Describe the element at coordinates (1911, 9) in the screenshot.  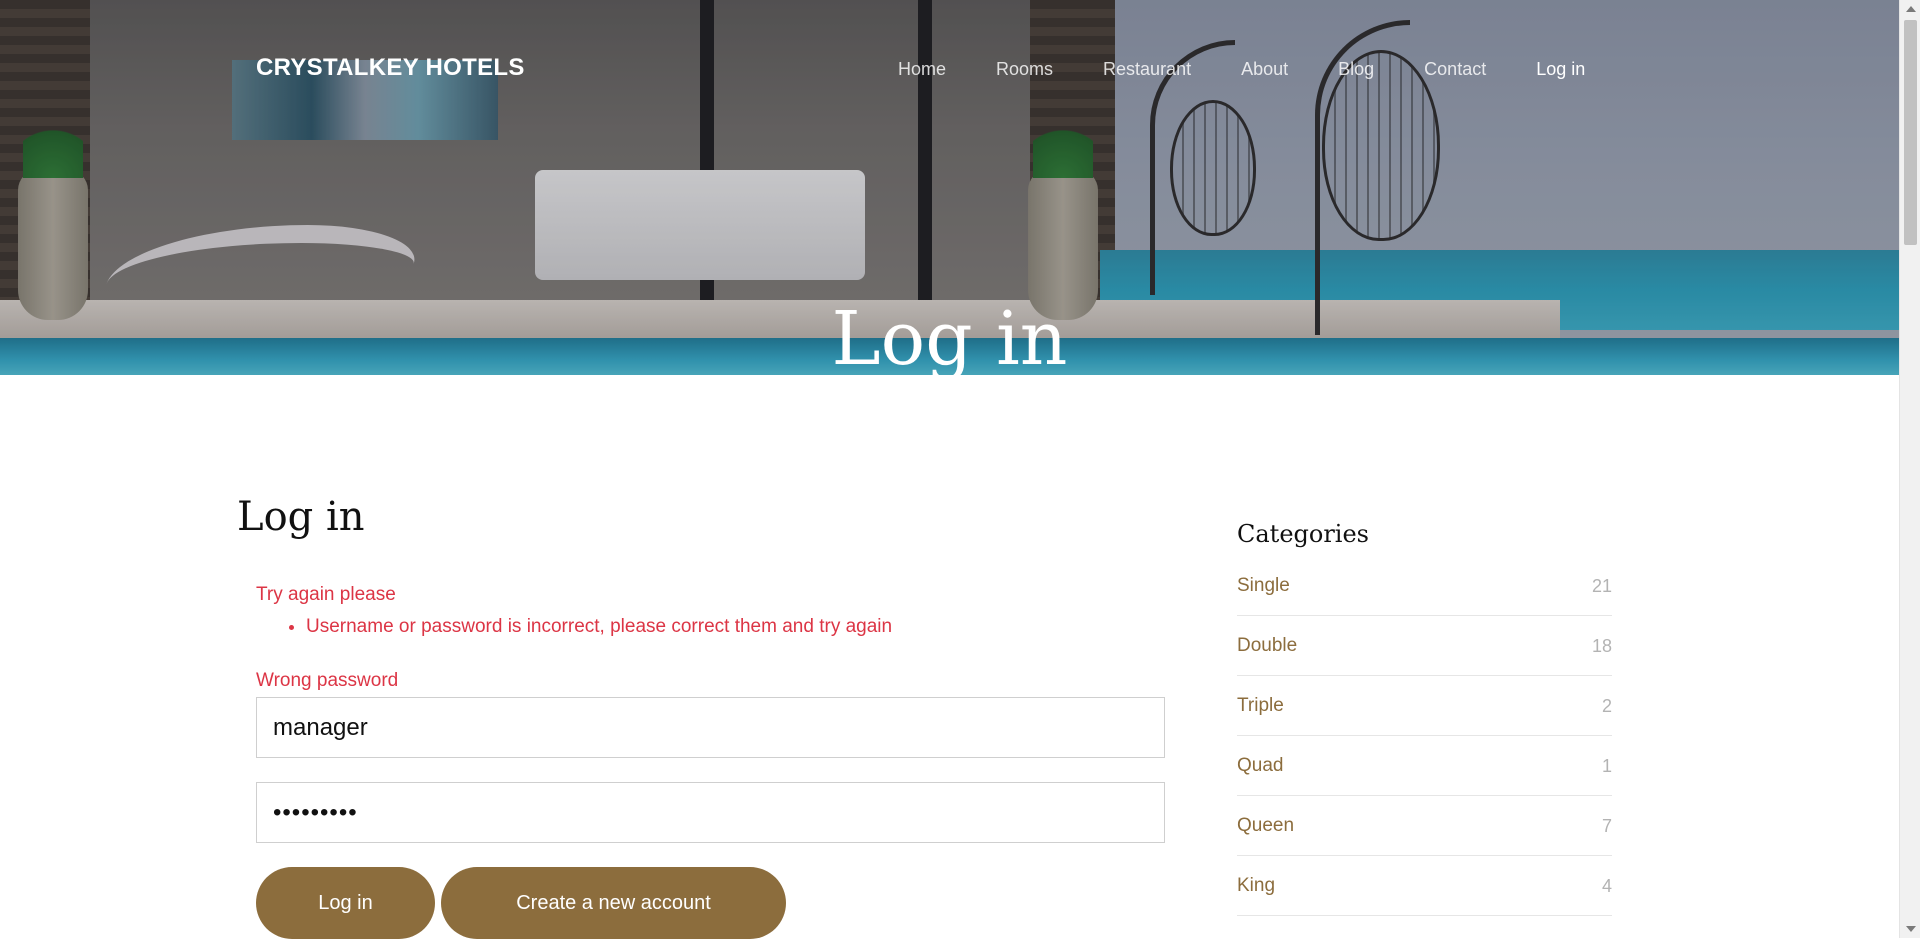
I see `scroll-up-arrow-icon` at that location.